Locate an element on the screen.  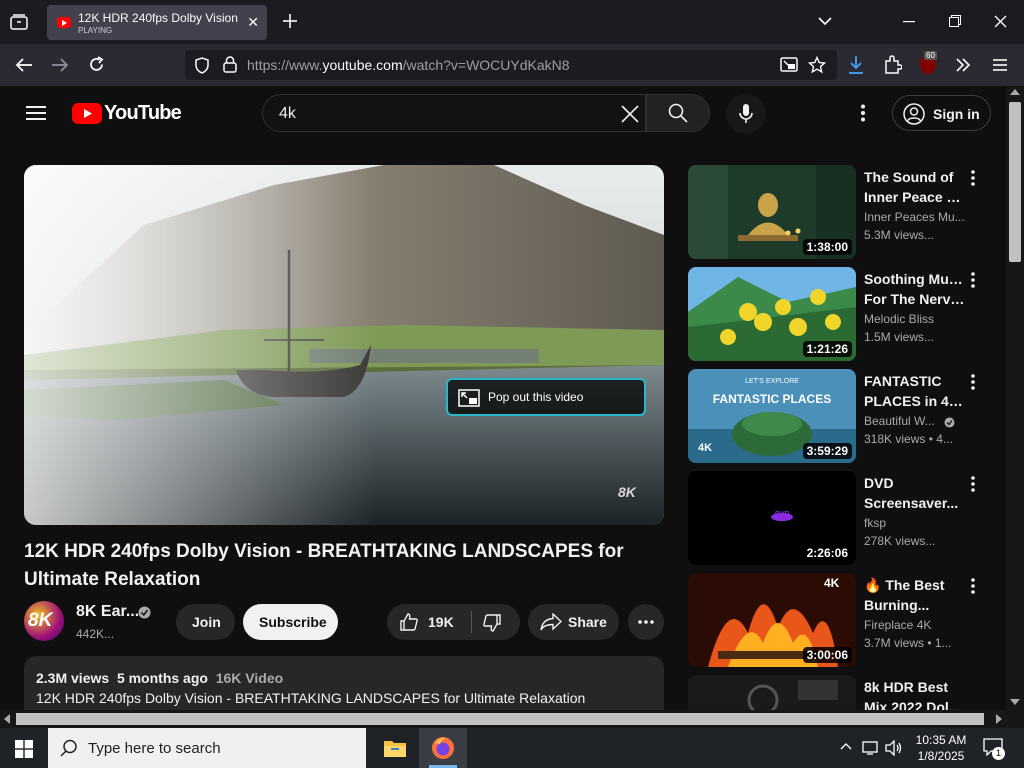
recommendation-channel: Melodic Bliss is located at coordinates (915, 319).